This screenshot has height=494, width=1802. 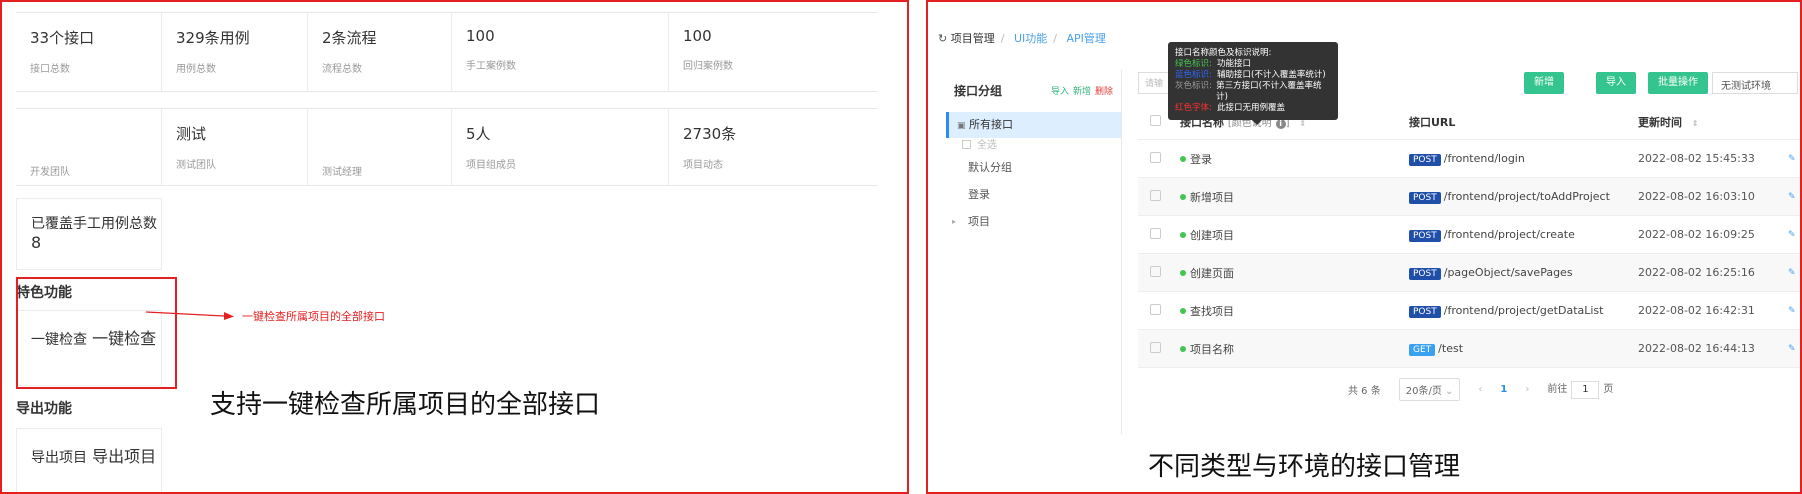 What do you see at coordinates (1523, 273) in the screenshot?
I see `row-url-cell: POST/pageObject/savePages` at bounding box center [1523, 273].